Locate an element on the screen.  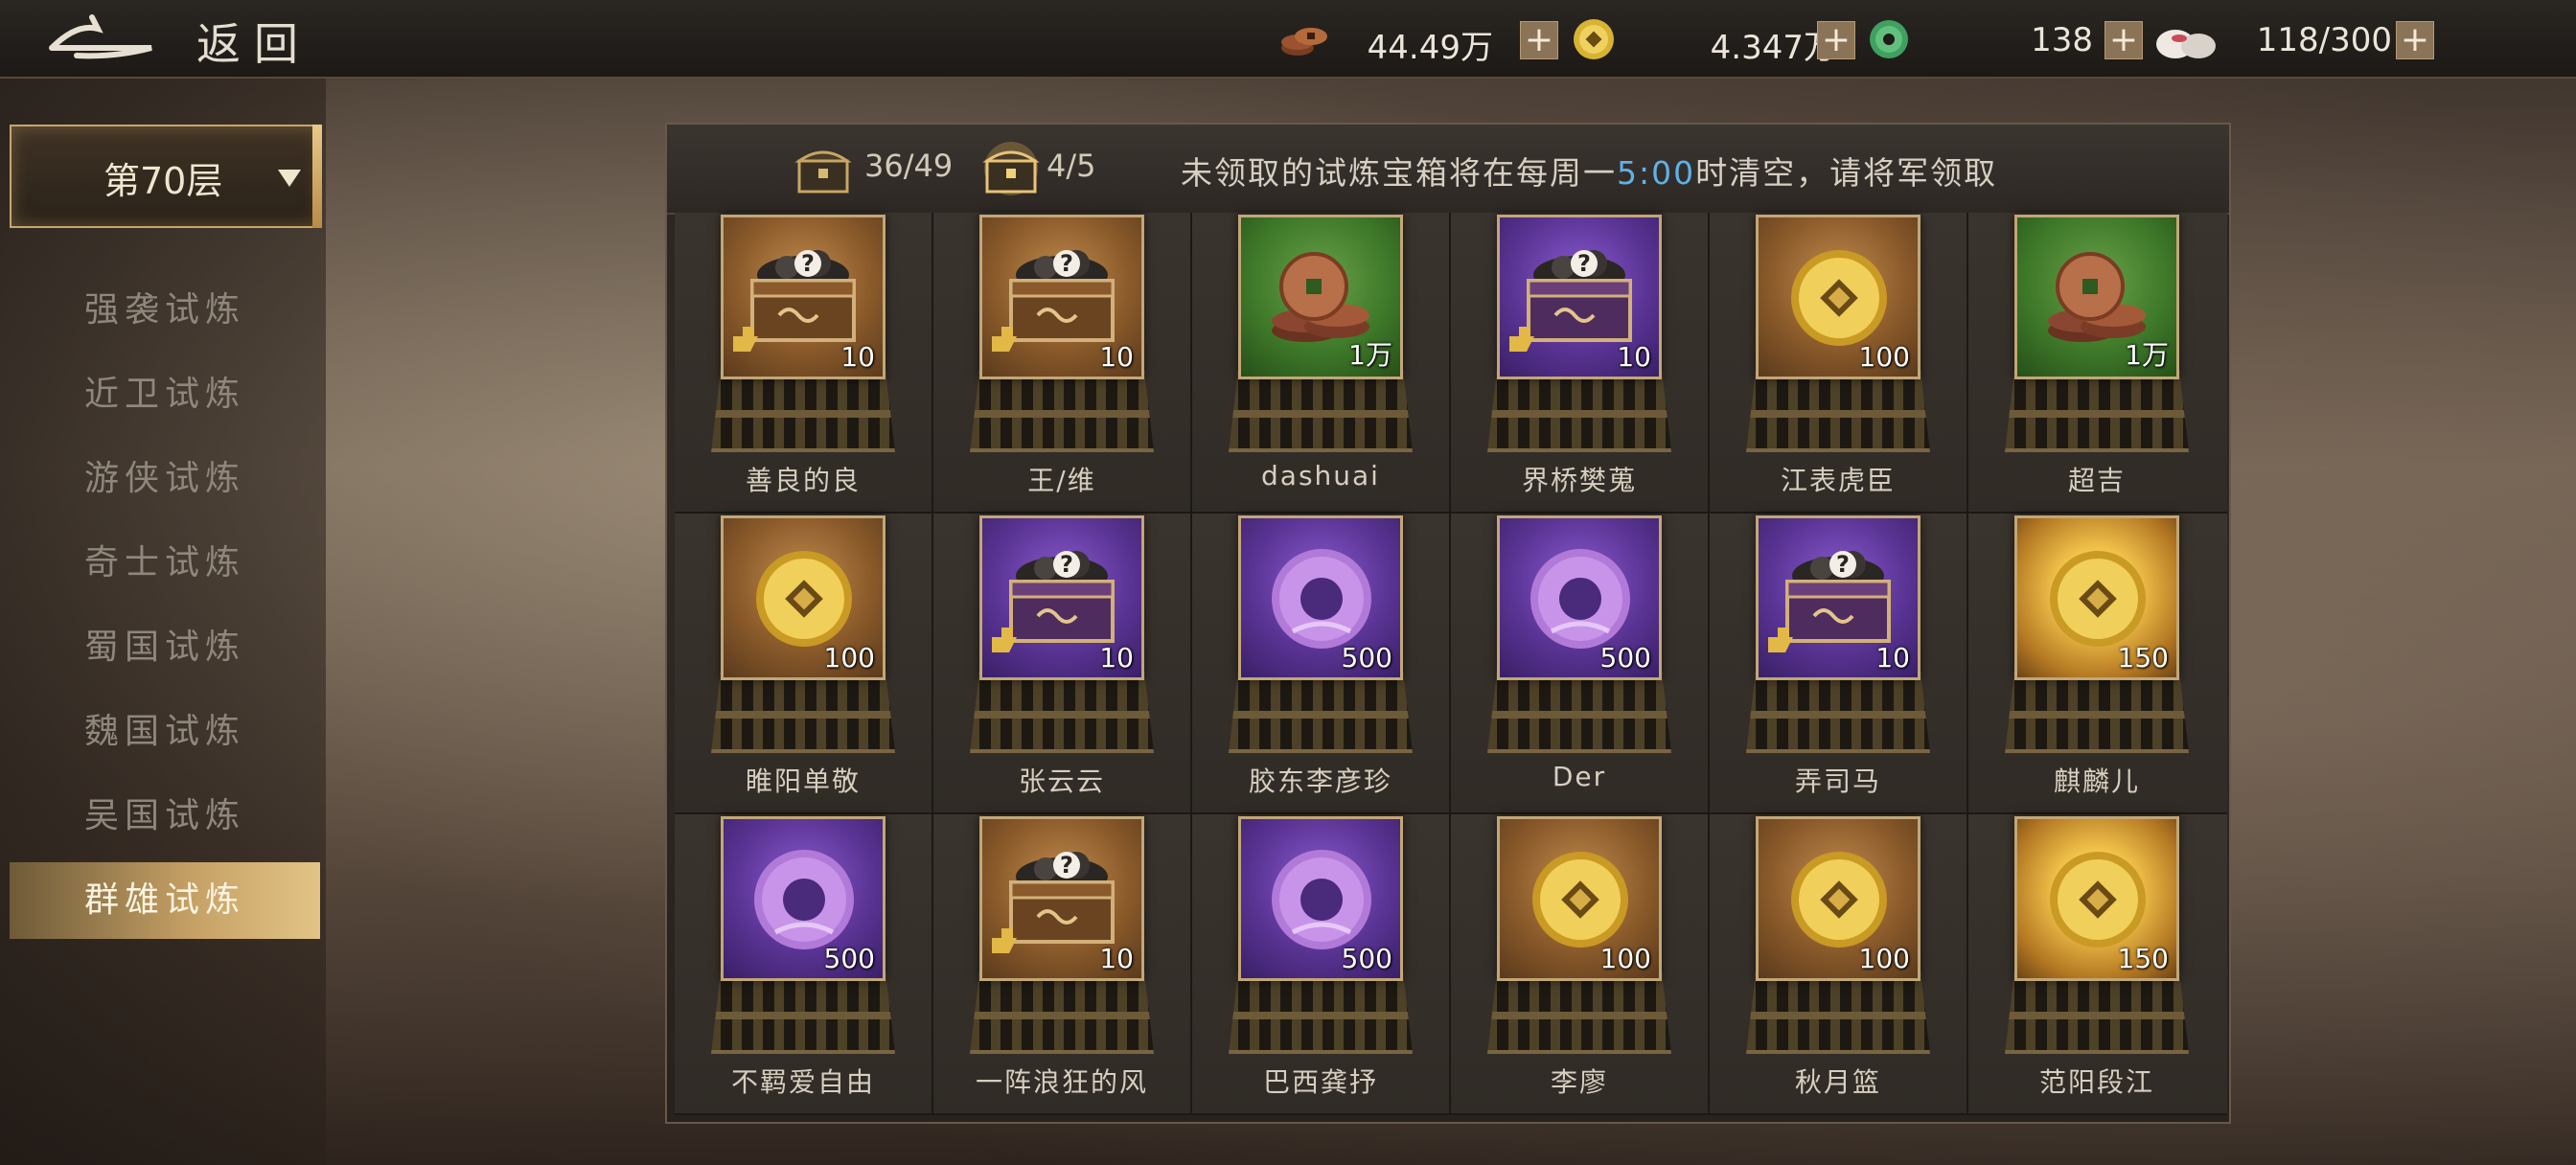
floor-label: 第70层 is located at coordinates (163, 177).